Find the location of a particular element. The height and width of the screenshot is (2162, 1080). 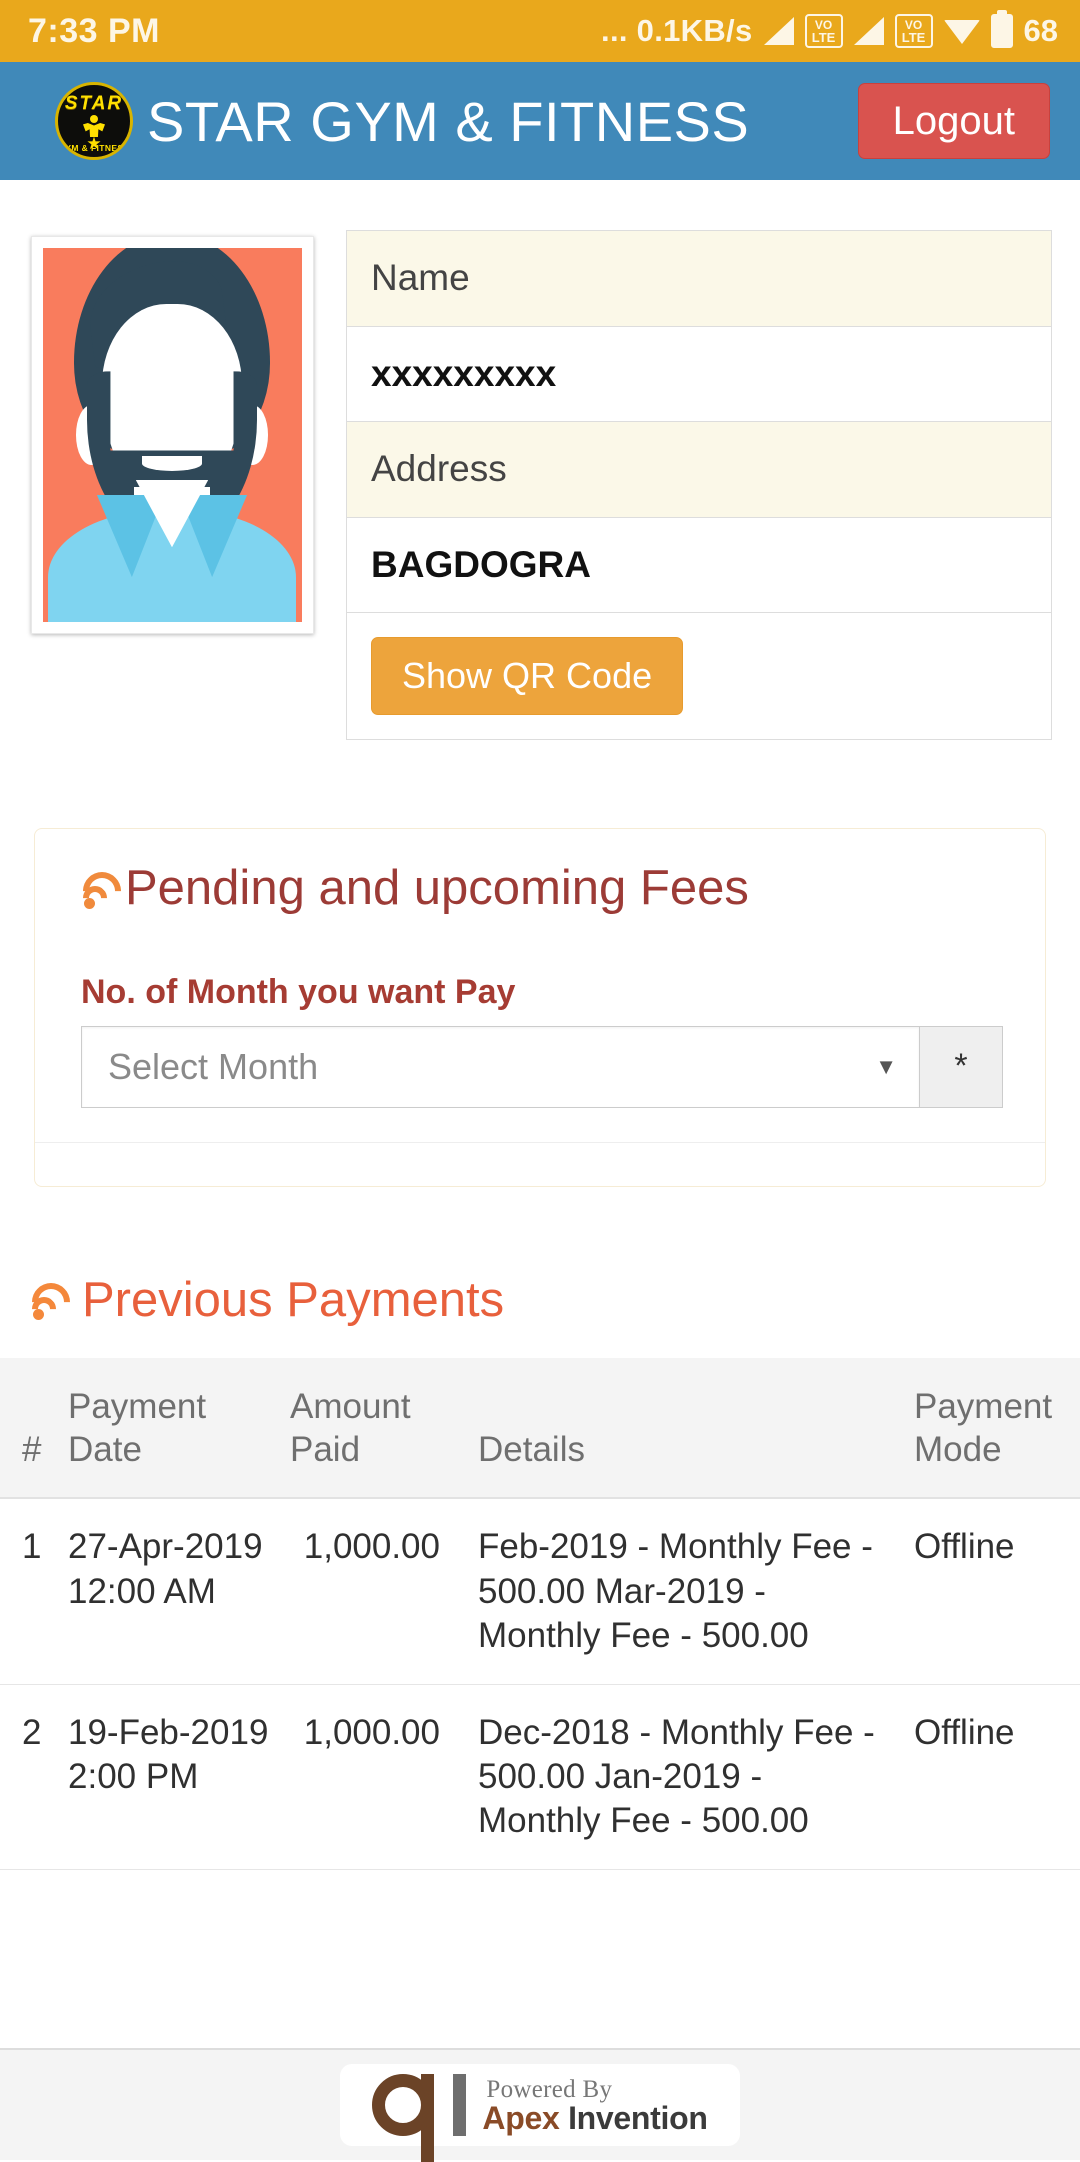

status-bar-clock: 7:33 PM is located at coordinates (94, 31).